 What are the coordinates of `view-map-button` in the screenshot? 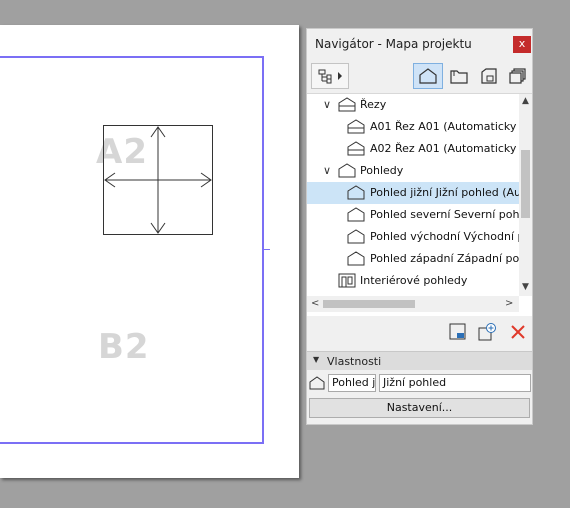 It's located at (459, 76).